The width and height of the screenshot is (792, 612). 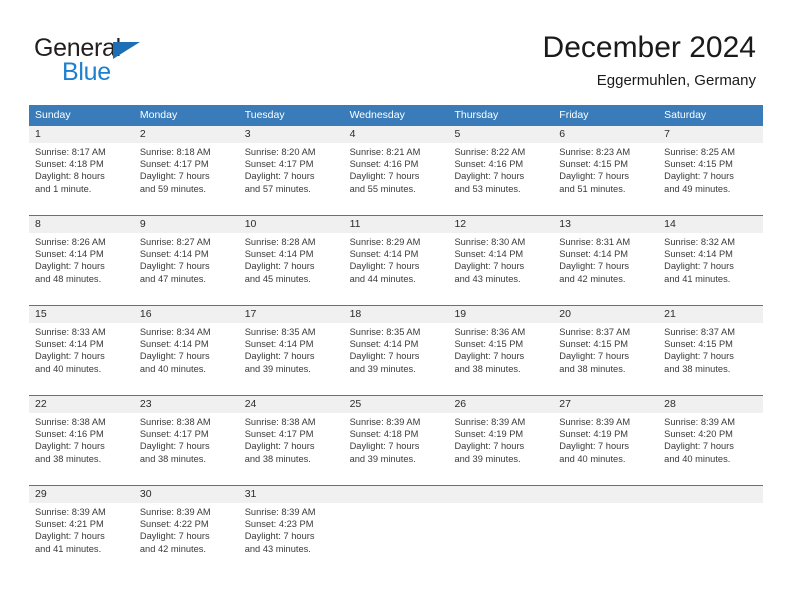 I want to click on sunset-text: Sunset: 4:15 PM, so click(x=489, y=344).